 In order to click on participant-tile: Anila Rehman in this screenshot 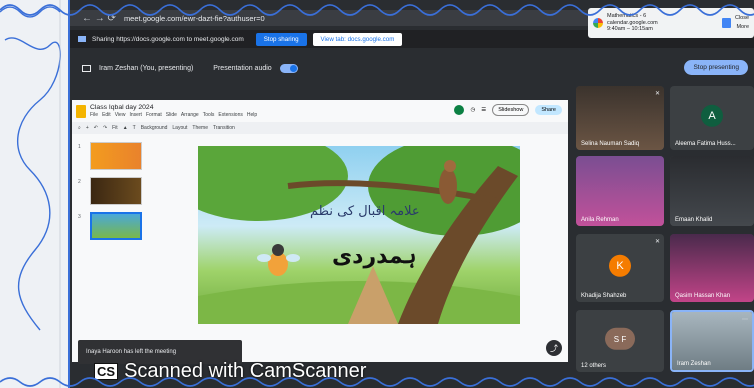, I will do `click(620, 191)`.